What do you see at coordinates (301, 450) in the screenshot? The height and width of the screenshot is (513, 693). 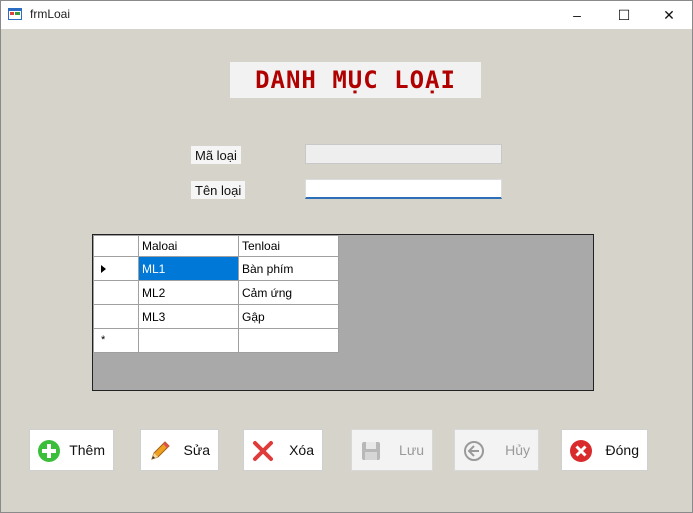 I see `xoa-label: Xóa` at bounding box center [301, 450].